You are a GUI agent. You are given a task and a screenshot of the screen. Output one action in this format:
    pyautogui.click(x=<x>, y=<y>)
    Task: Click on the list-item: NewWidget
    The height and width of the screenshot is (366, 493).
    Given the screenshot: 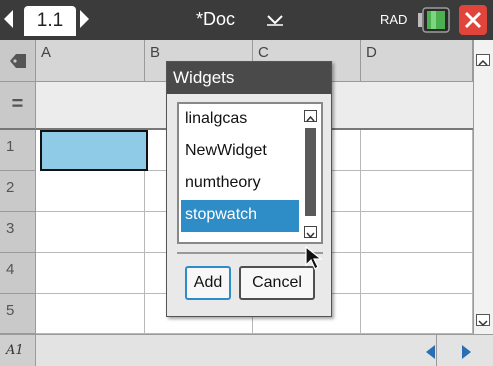 What is the action you would take?
    pyautogui.click(x=240, y=152)
    